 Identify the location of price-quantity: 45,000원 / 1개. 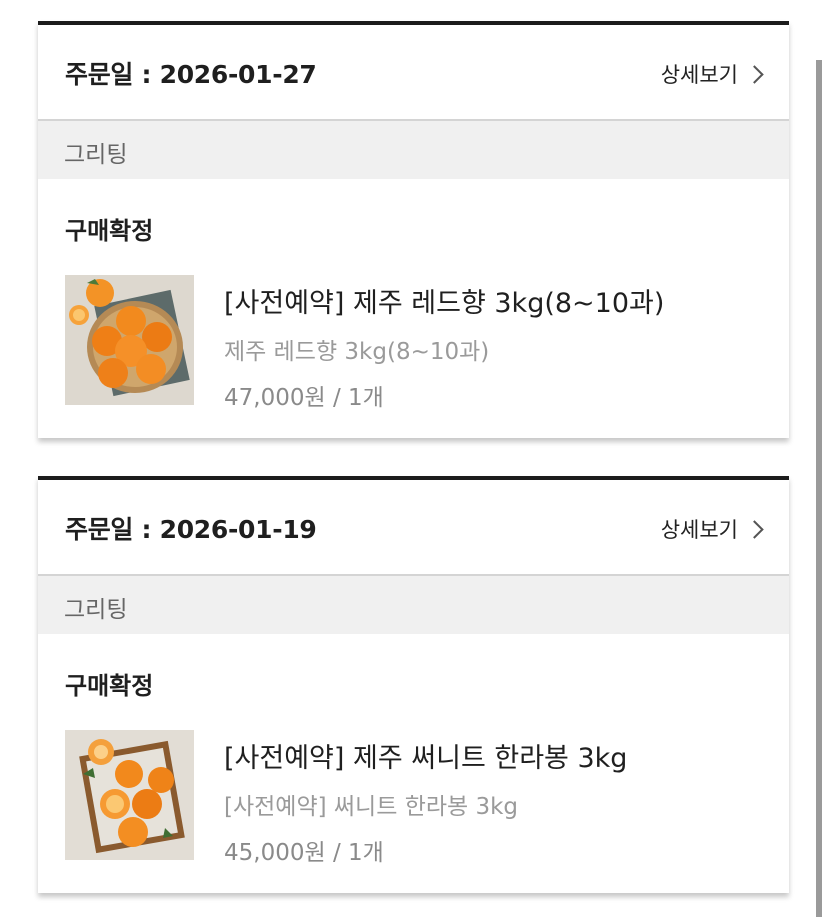
(304, 853).